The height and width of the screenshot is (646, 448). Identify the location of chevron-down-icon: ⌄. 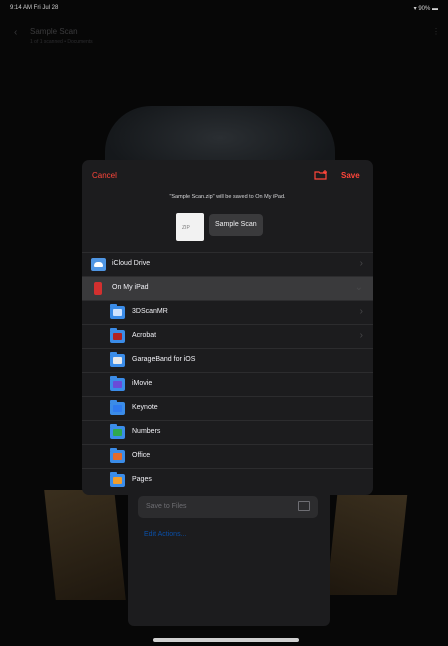
(358, 287).